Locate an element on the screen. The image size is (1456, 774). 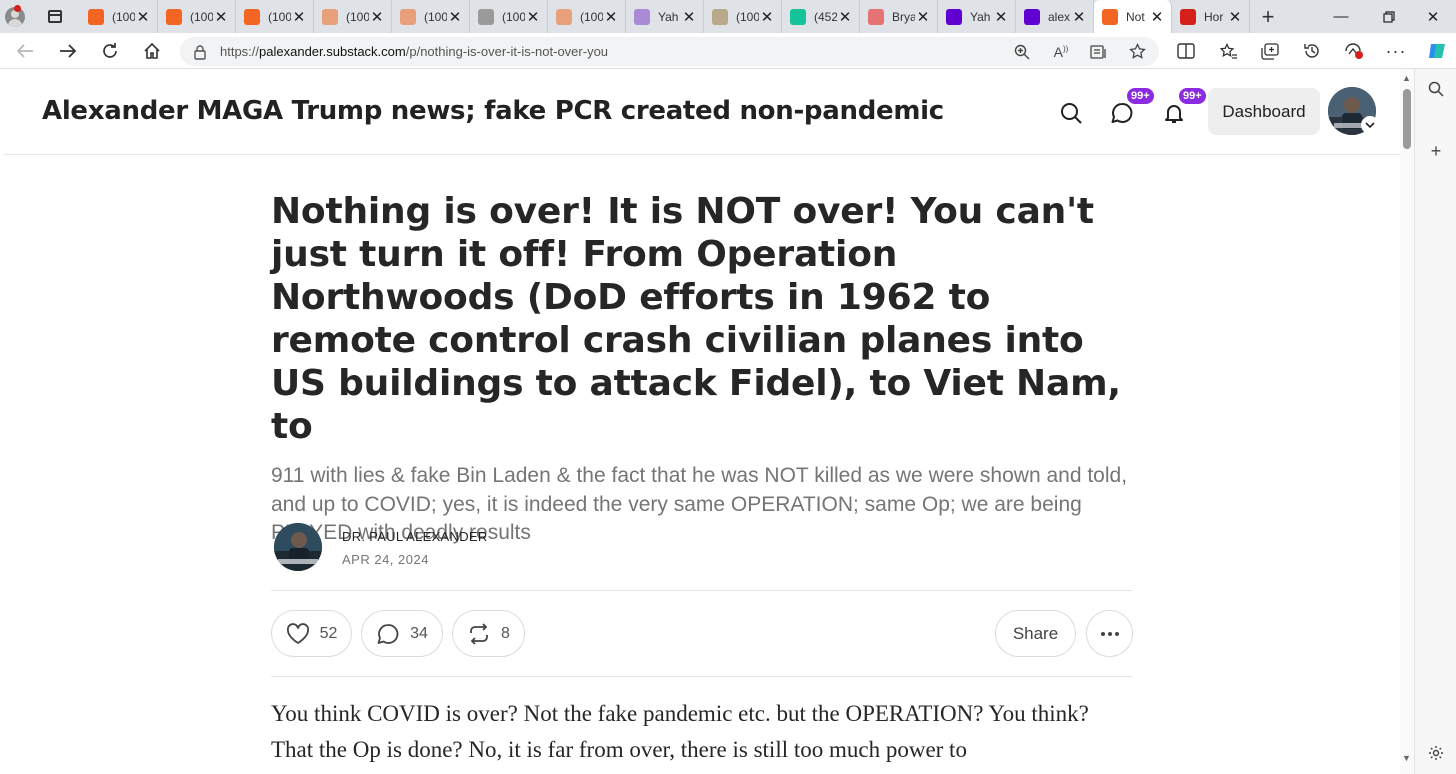
like-button: 52 is located at coordinates (311, 633).